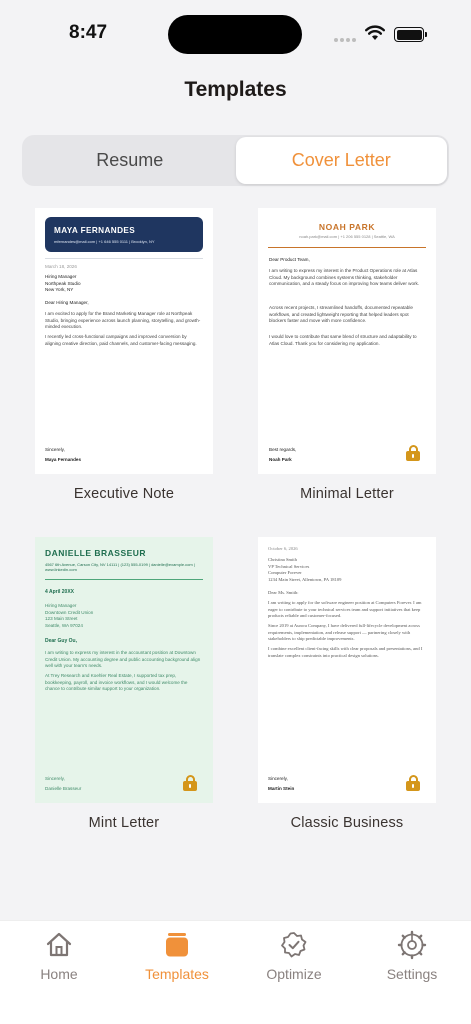 The image size is (471, 1024). Describe the element at coordinates (96, 553) in the screenshot. I see `preview-name: DANIELLE BRASSEUR` at that location.